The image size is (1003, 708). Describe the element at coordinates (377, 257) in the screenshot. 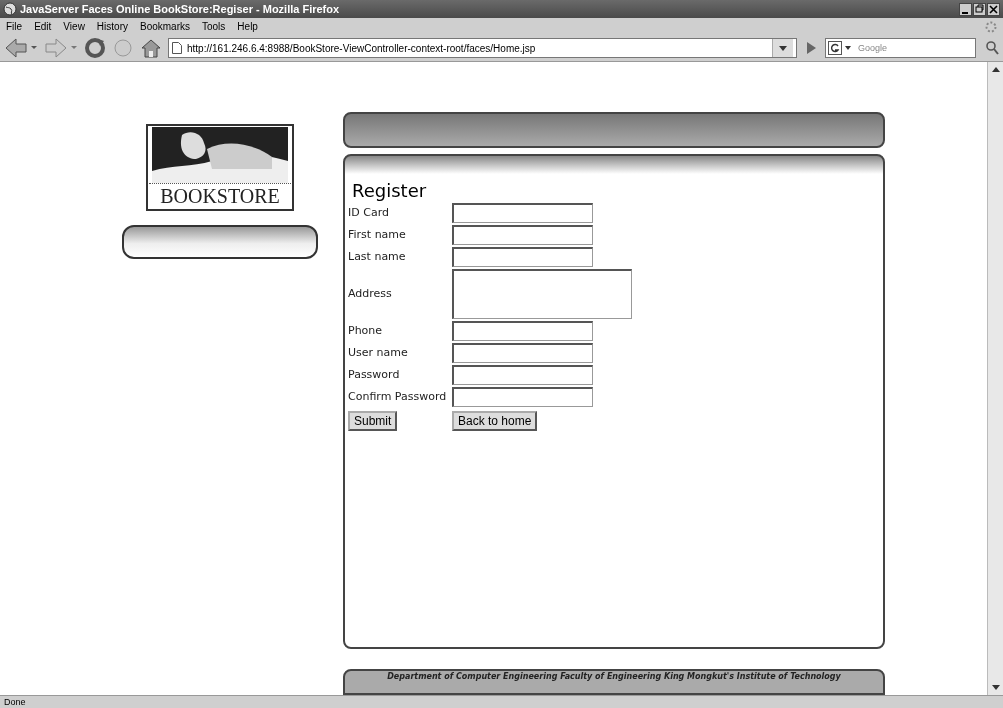

I see `field-label: Last name` at that location.